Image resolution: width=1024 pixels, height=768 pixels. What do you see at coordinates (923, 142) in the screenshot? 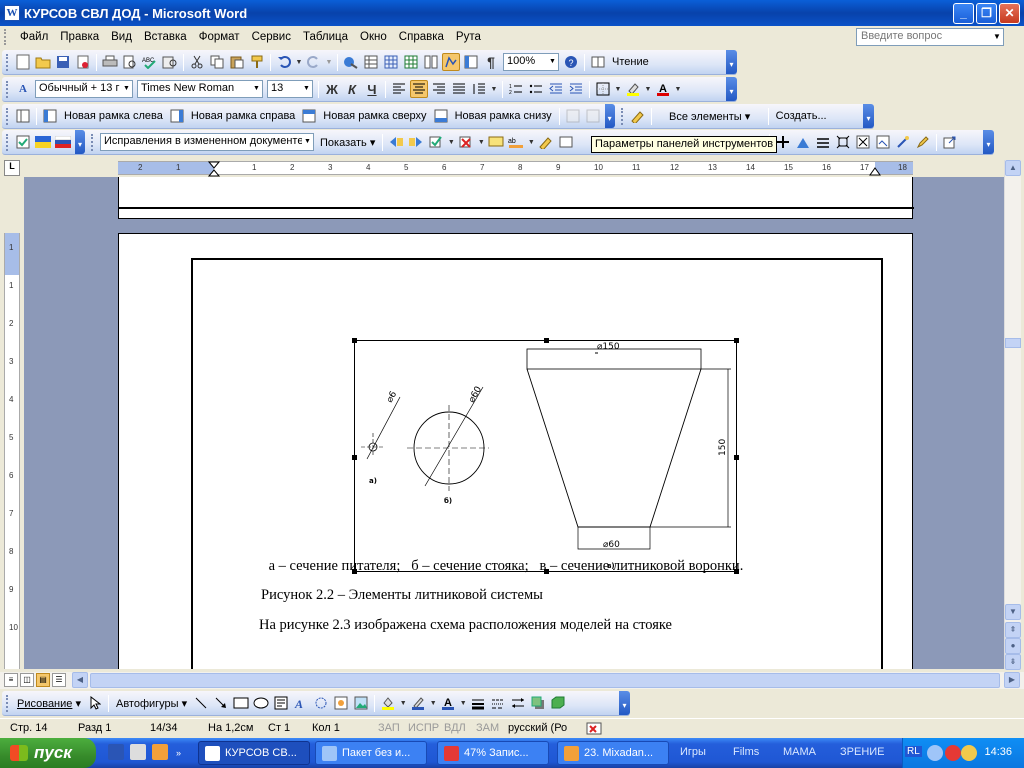
I see `pencil-icon` at bounding box center [923, 142].